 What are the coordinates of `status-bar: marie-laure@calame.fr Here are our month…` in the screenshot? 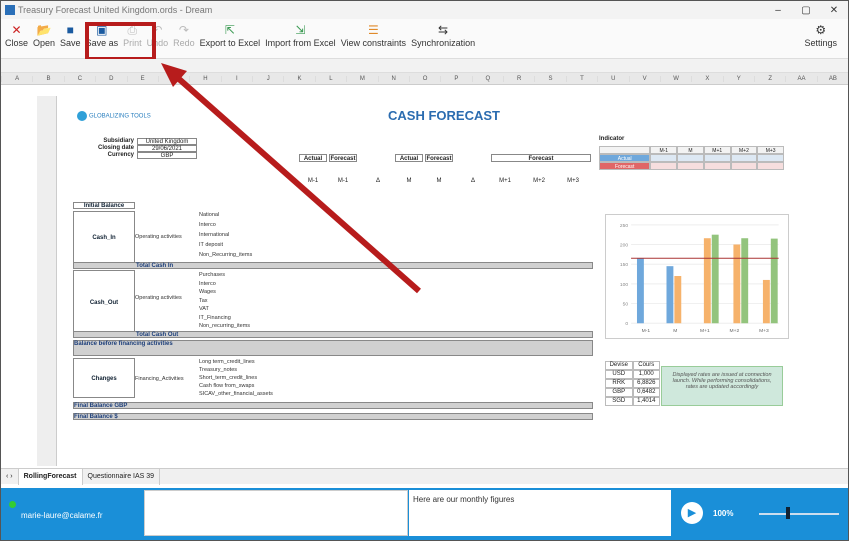 It's located at (424, 514).